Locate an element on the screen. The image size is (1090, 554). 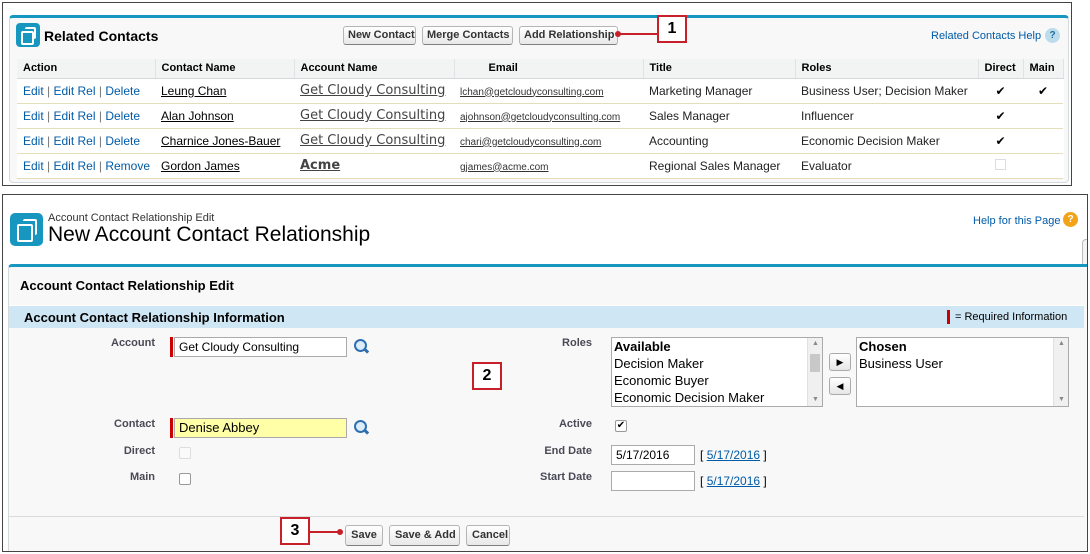
move-left-button: ◀ is located at coordinates (840, 386).